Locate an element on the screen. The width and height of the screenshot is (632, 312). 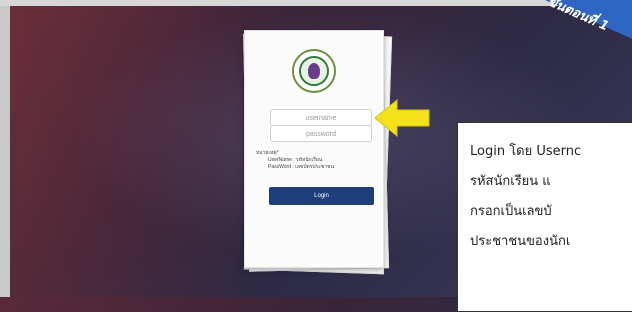
logo-emblem is located at coordinates (314, 71).